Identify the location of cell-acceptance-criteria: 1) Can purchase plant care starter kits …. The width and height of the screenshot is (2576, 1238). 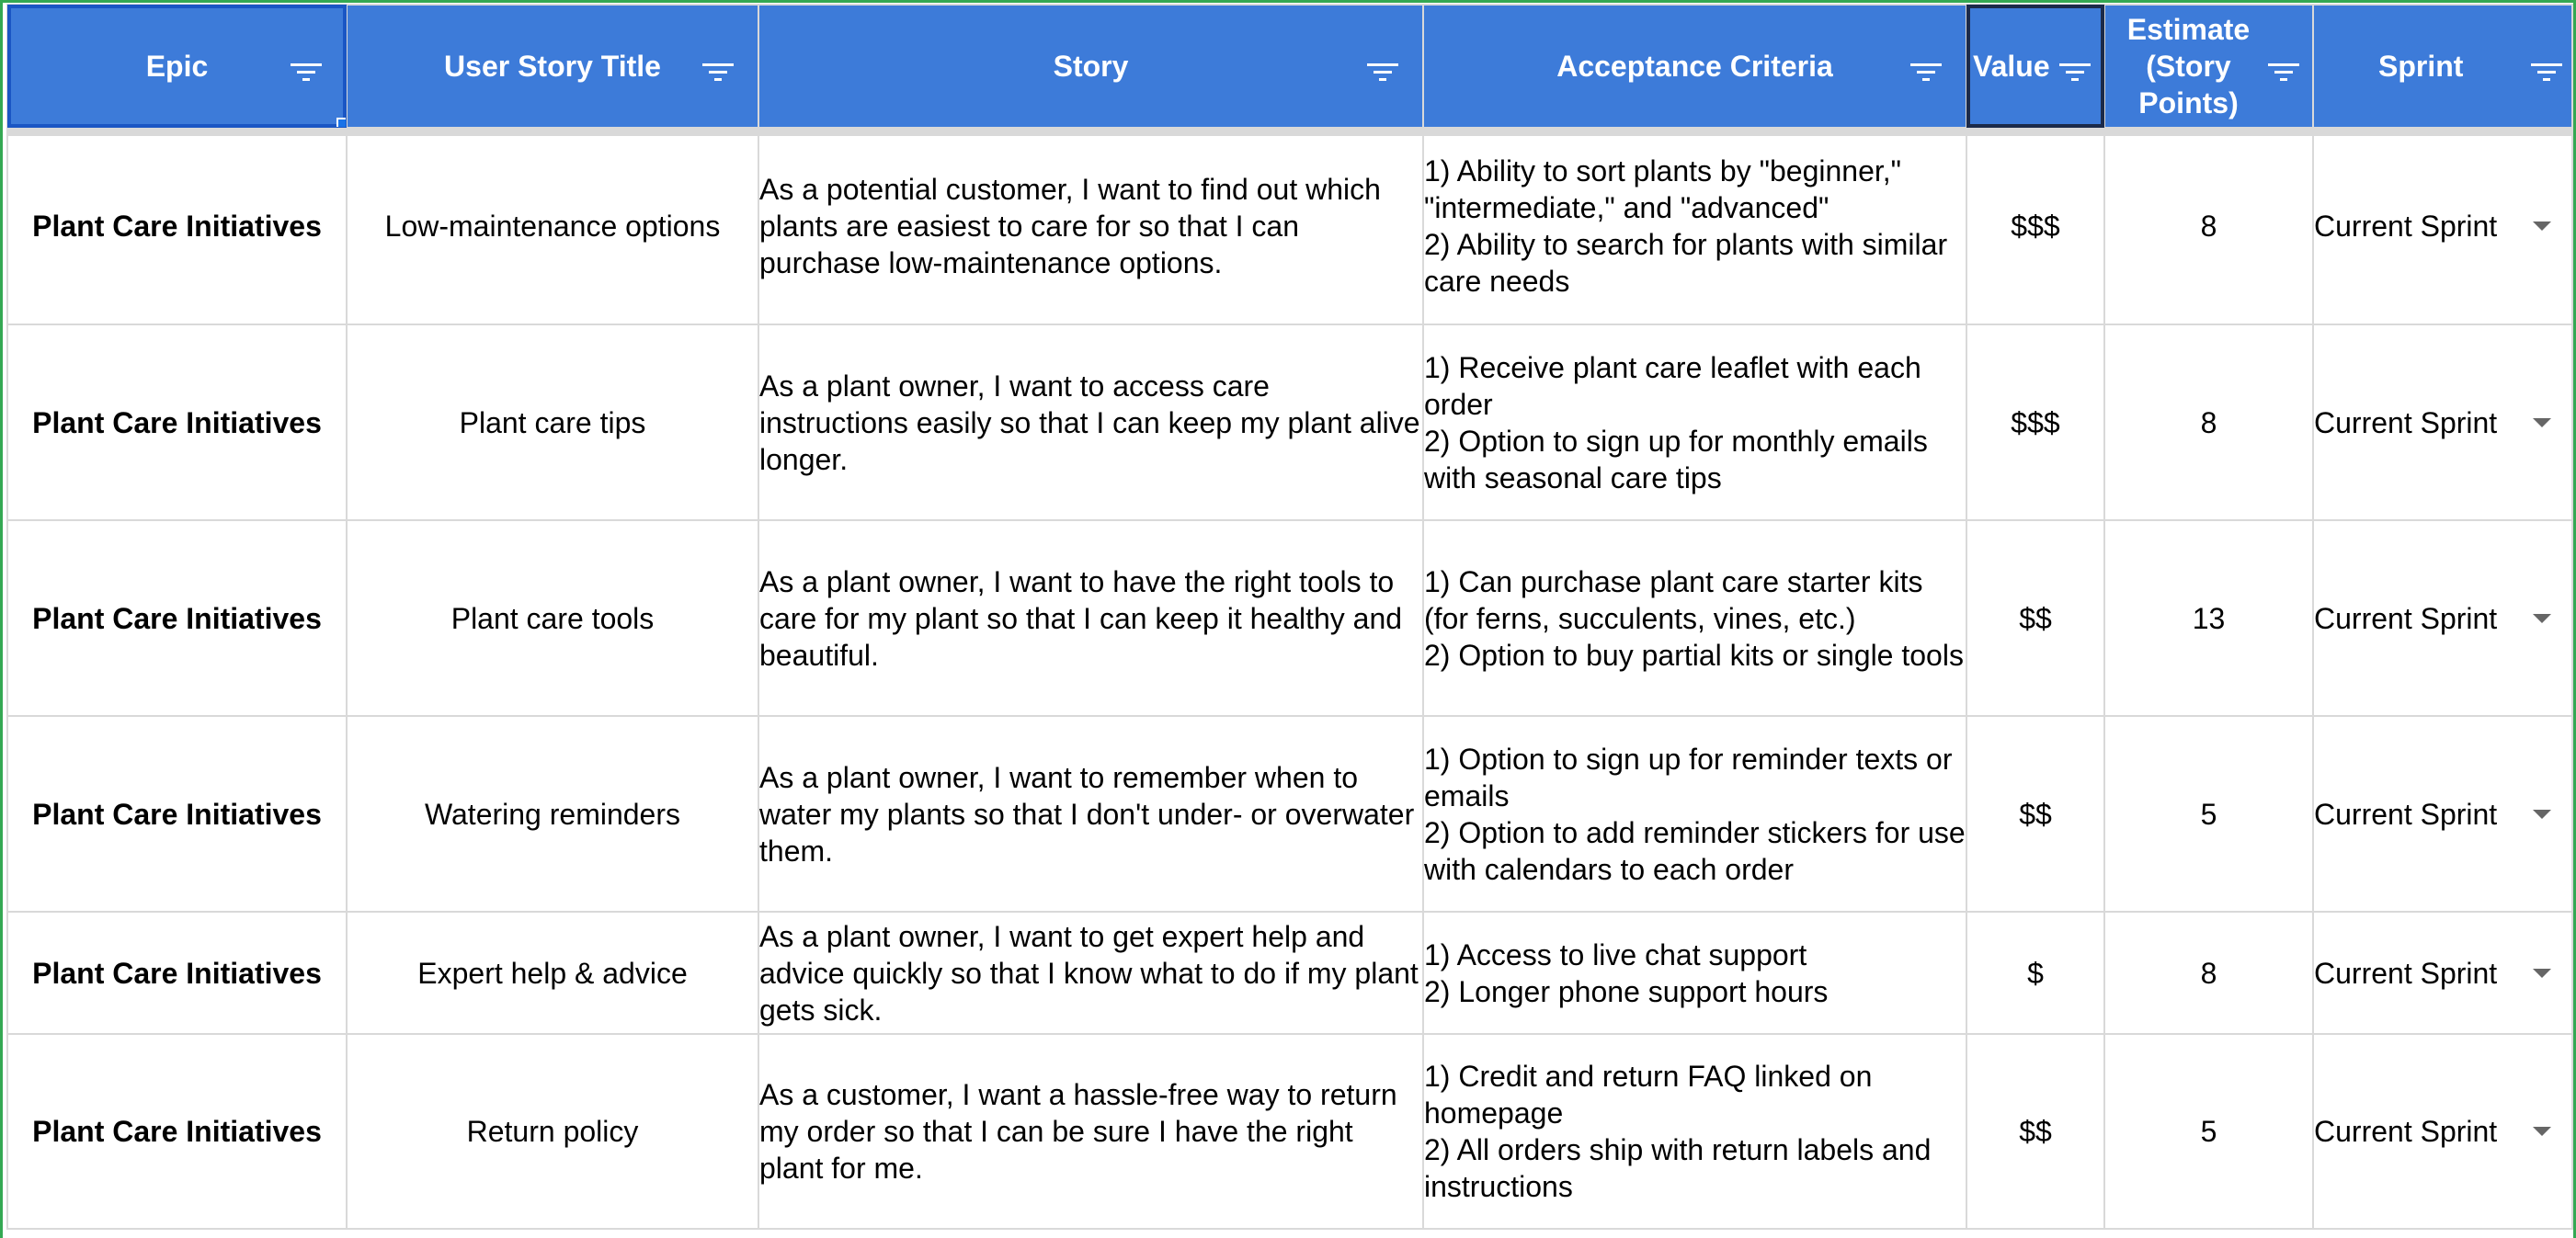
(1694, 618).